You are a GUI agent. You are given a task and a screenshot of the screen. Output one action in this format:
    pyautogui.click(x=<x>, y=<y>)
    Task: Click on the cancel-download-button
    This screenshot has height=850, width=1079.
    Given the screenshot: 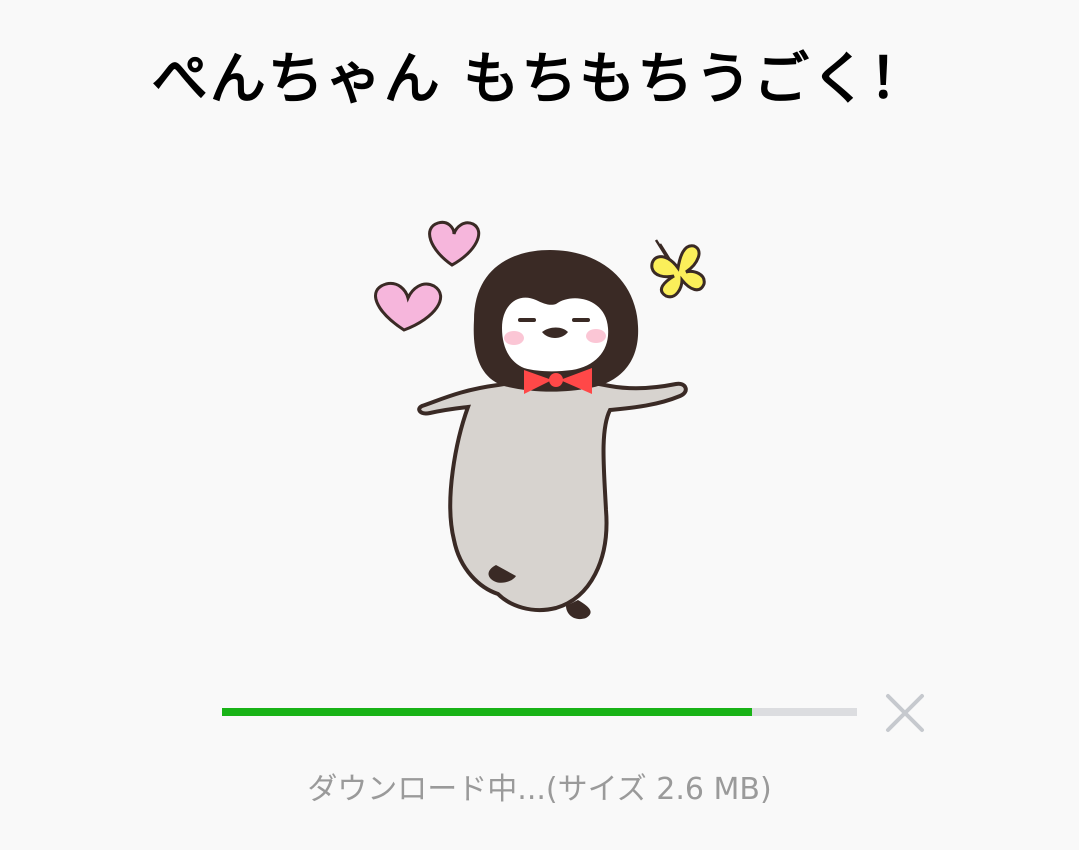 What is the action you would take?
    pyautogui.click(x=905, y=713)
    